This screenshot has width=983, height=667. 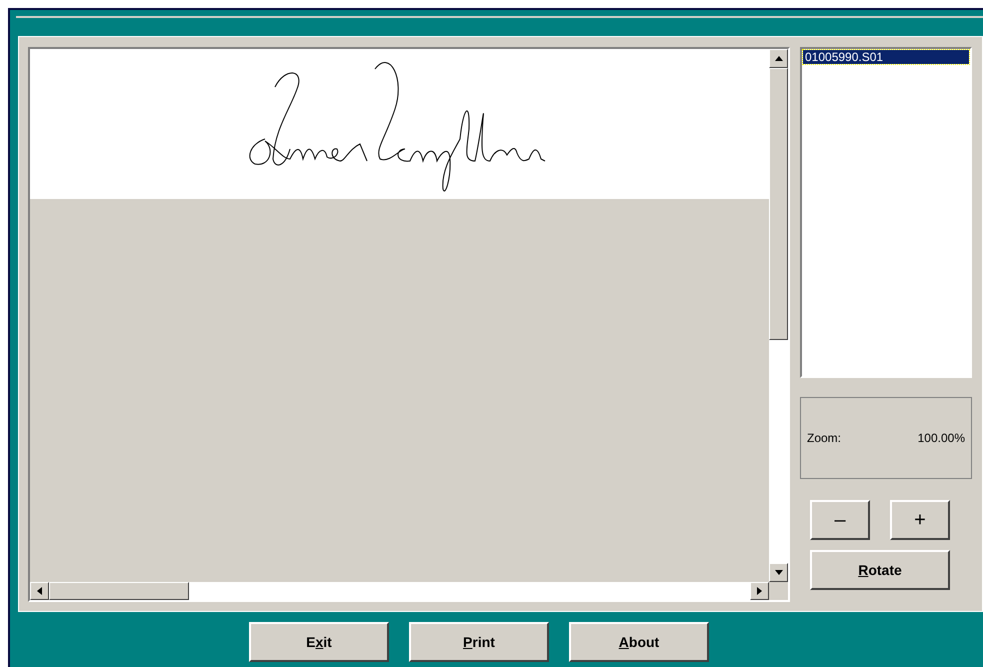 What do you see at coordinates (759, 591) in the screenshot?
I see `scroll-right-icon` at bounding box center [759, 591].